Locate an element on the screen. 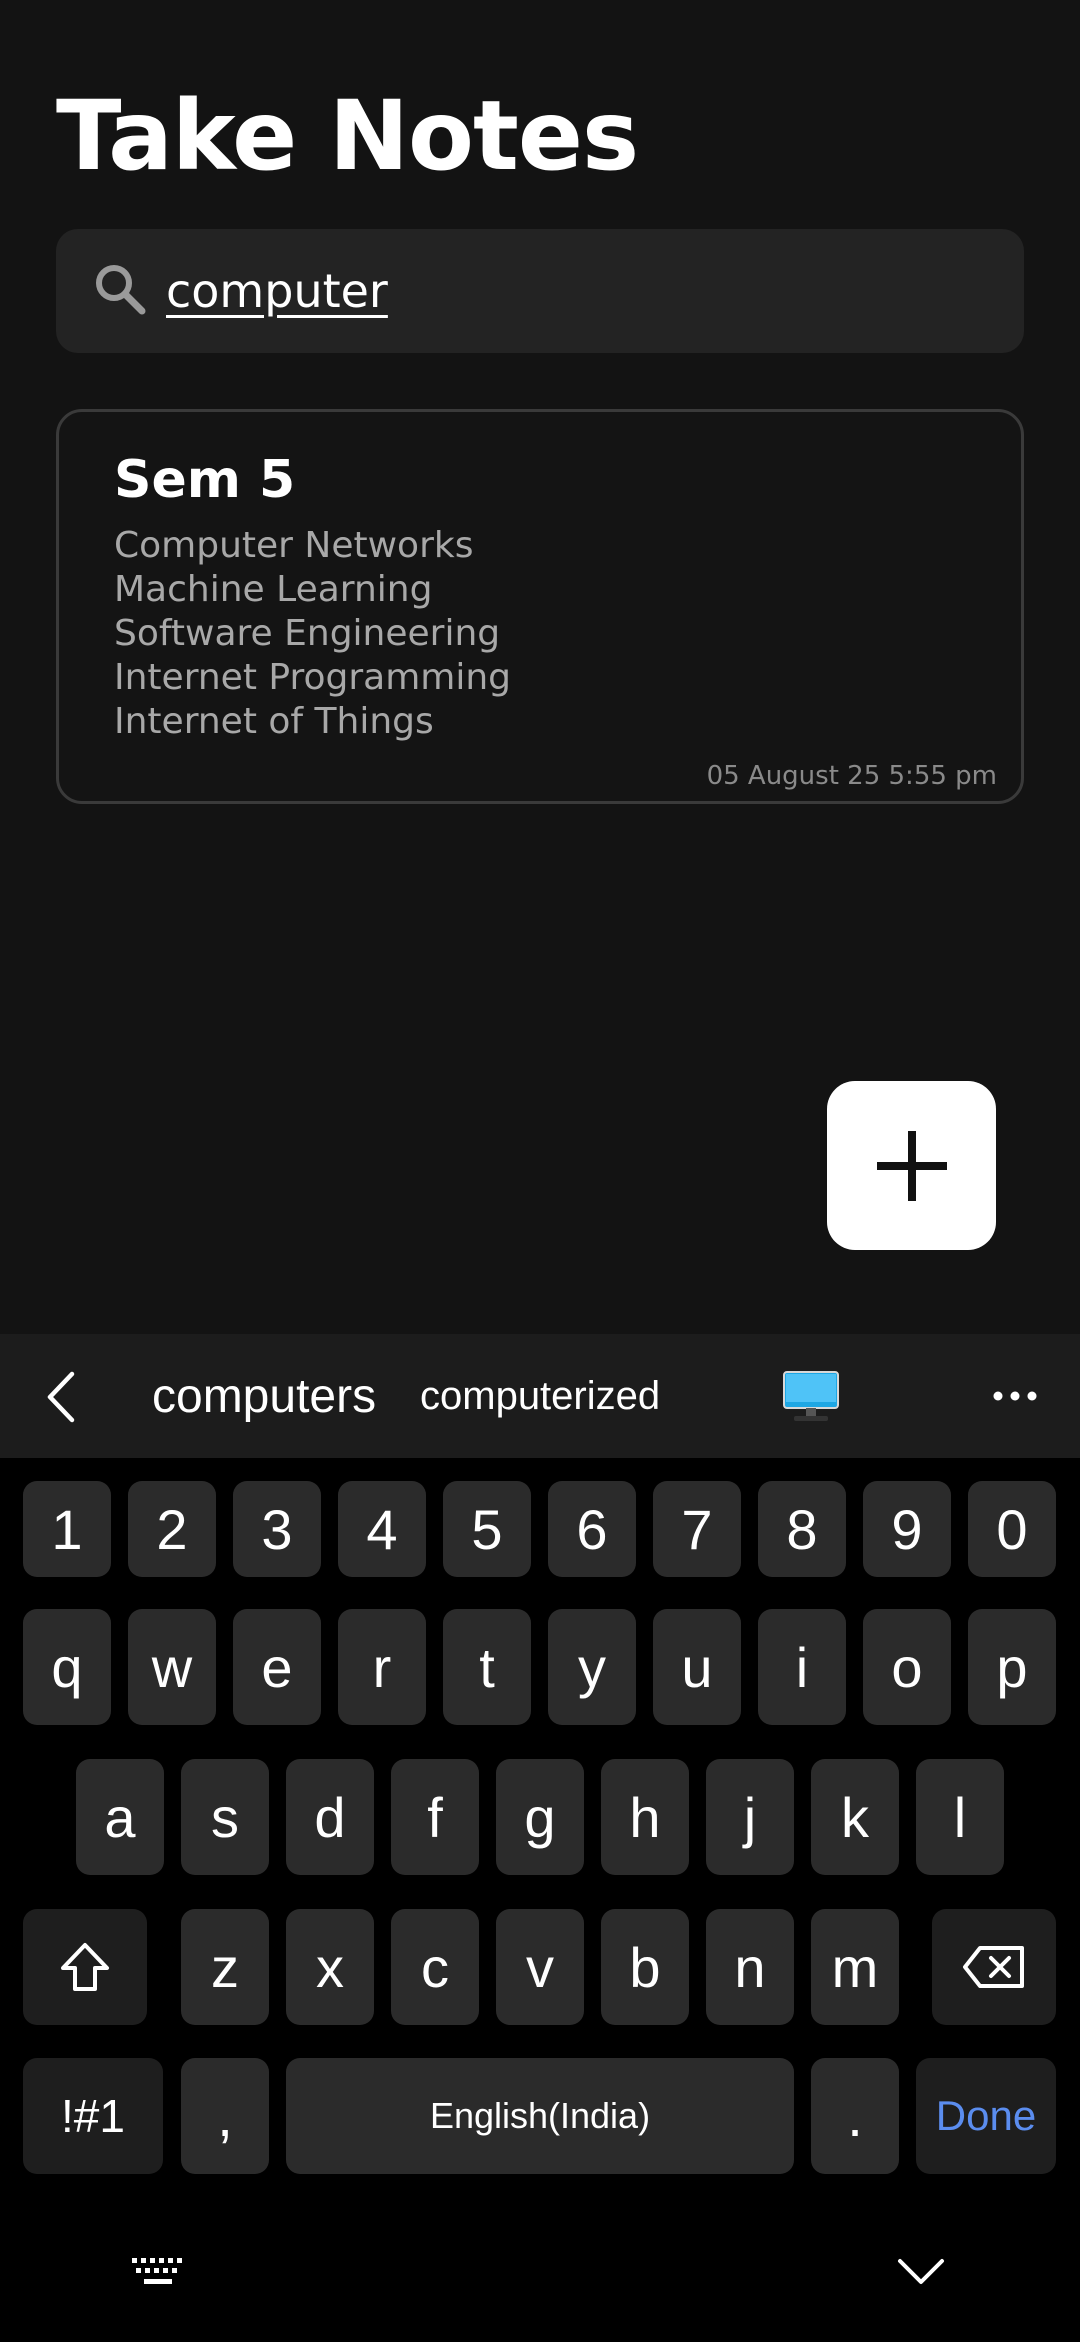  key: b is located at coordinates (645, 1967).